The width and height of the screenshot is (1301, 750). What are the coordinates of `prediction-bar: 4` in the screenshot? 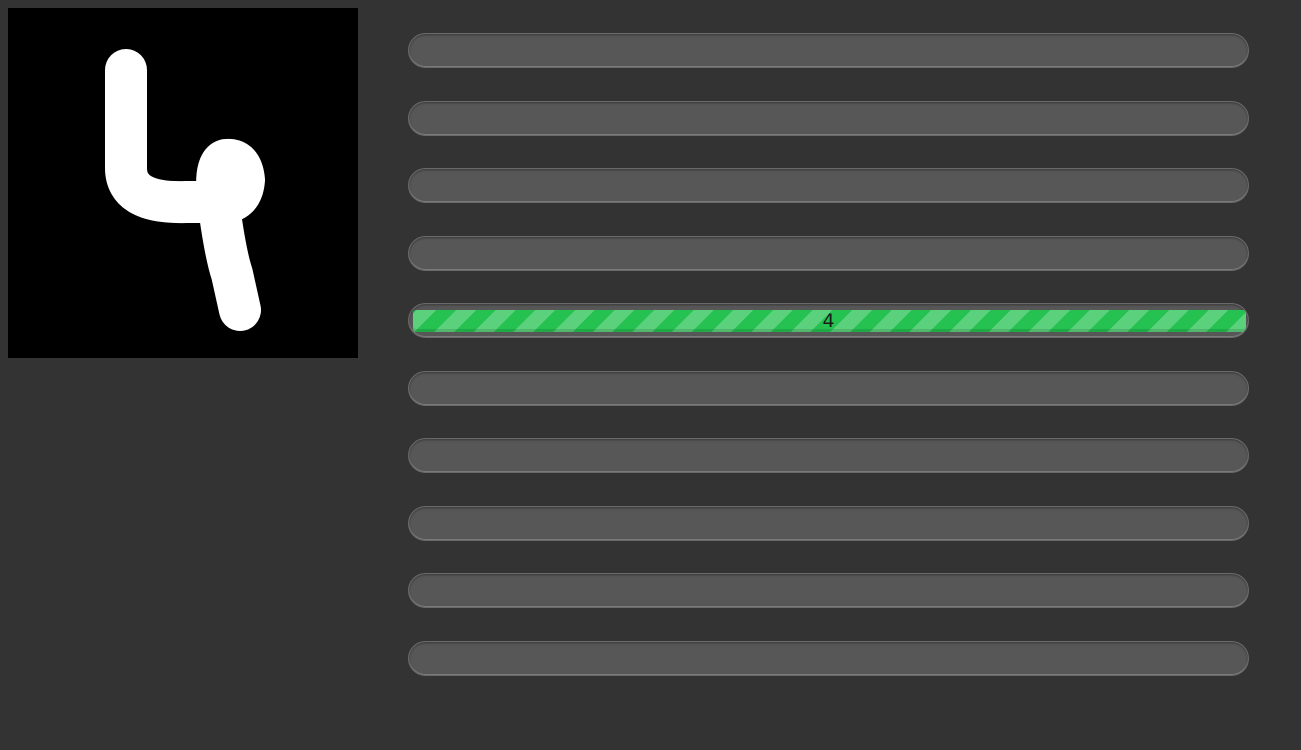 It's located at (828, 320).